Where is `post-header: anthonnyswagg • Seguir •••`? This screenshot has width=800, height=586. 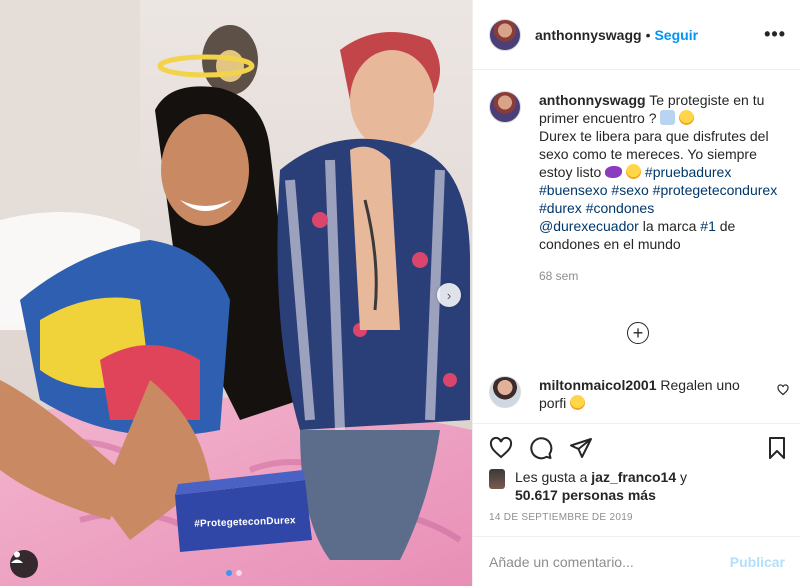
post-header: anthonnyswagg • Seguir ••• is located at coordinates (636, 35).